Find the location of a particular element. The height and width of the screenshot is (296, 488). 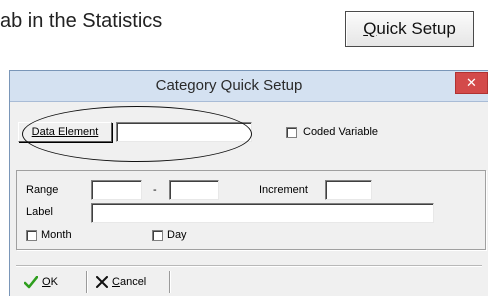

range-from-field is located at coordinates (116, 190).